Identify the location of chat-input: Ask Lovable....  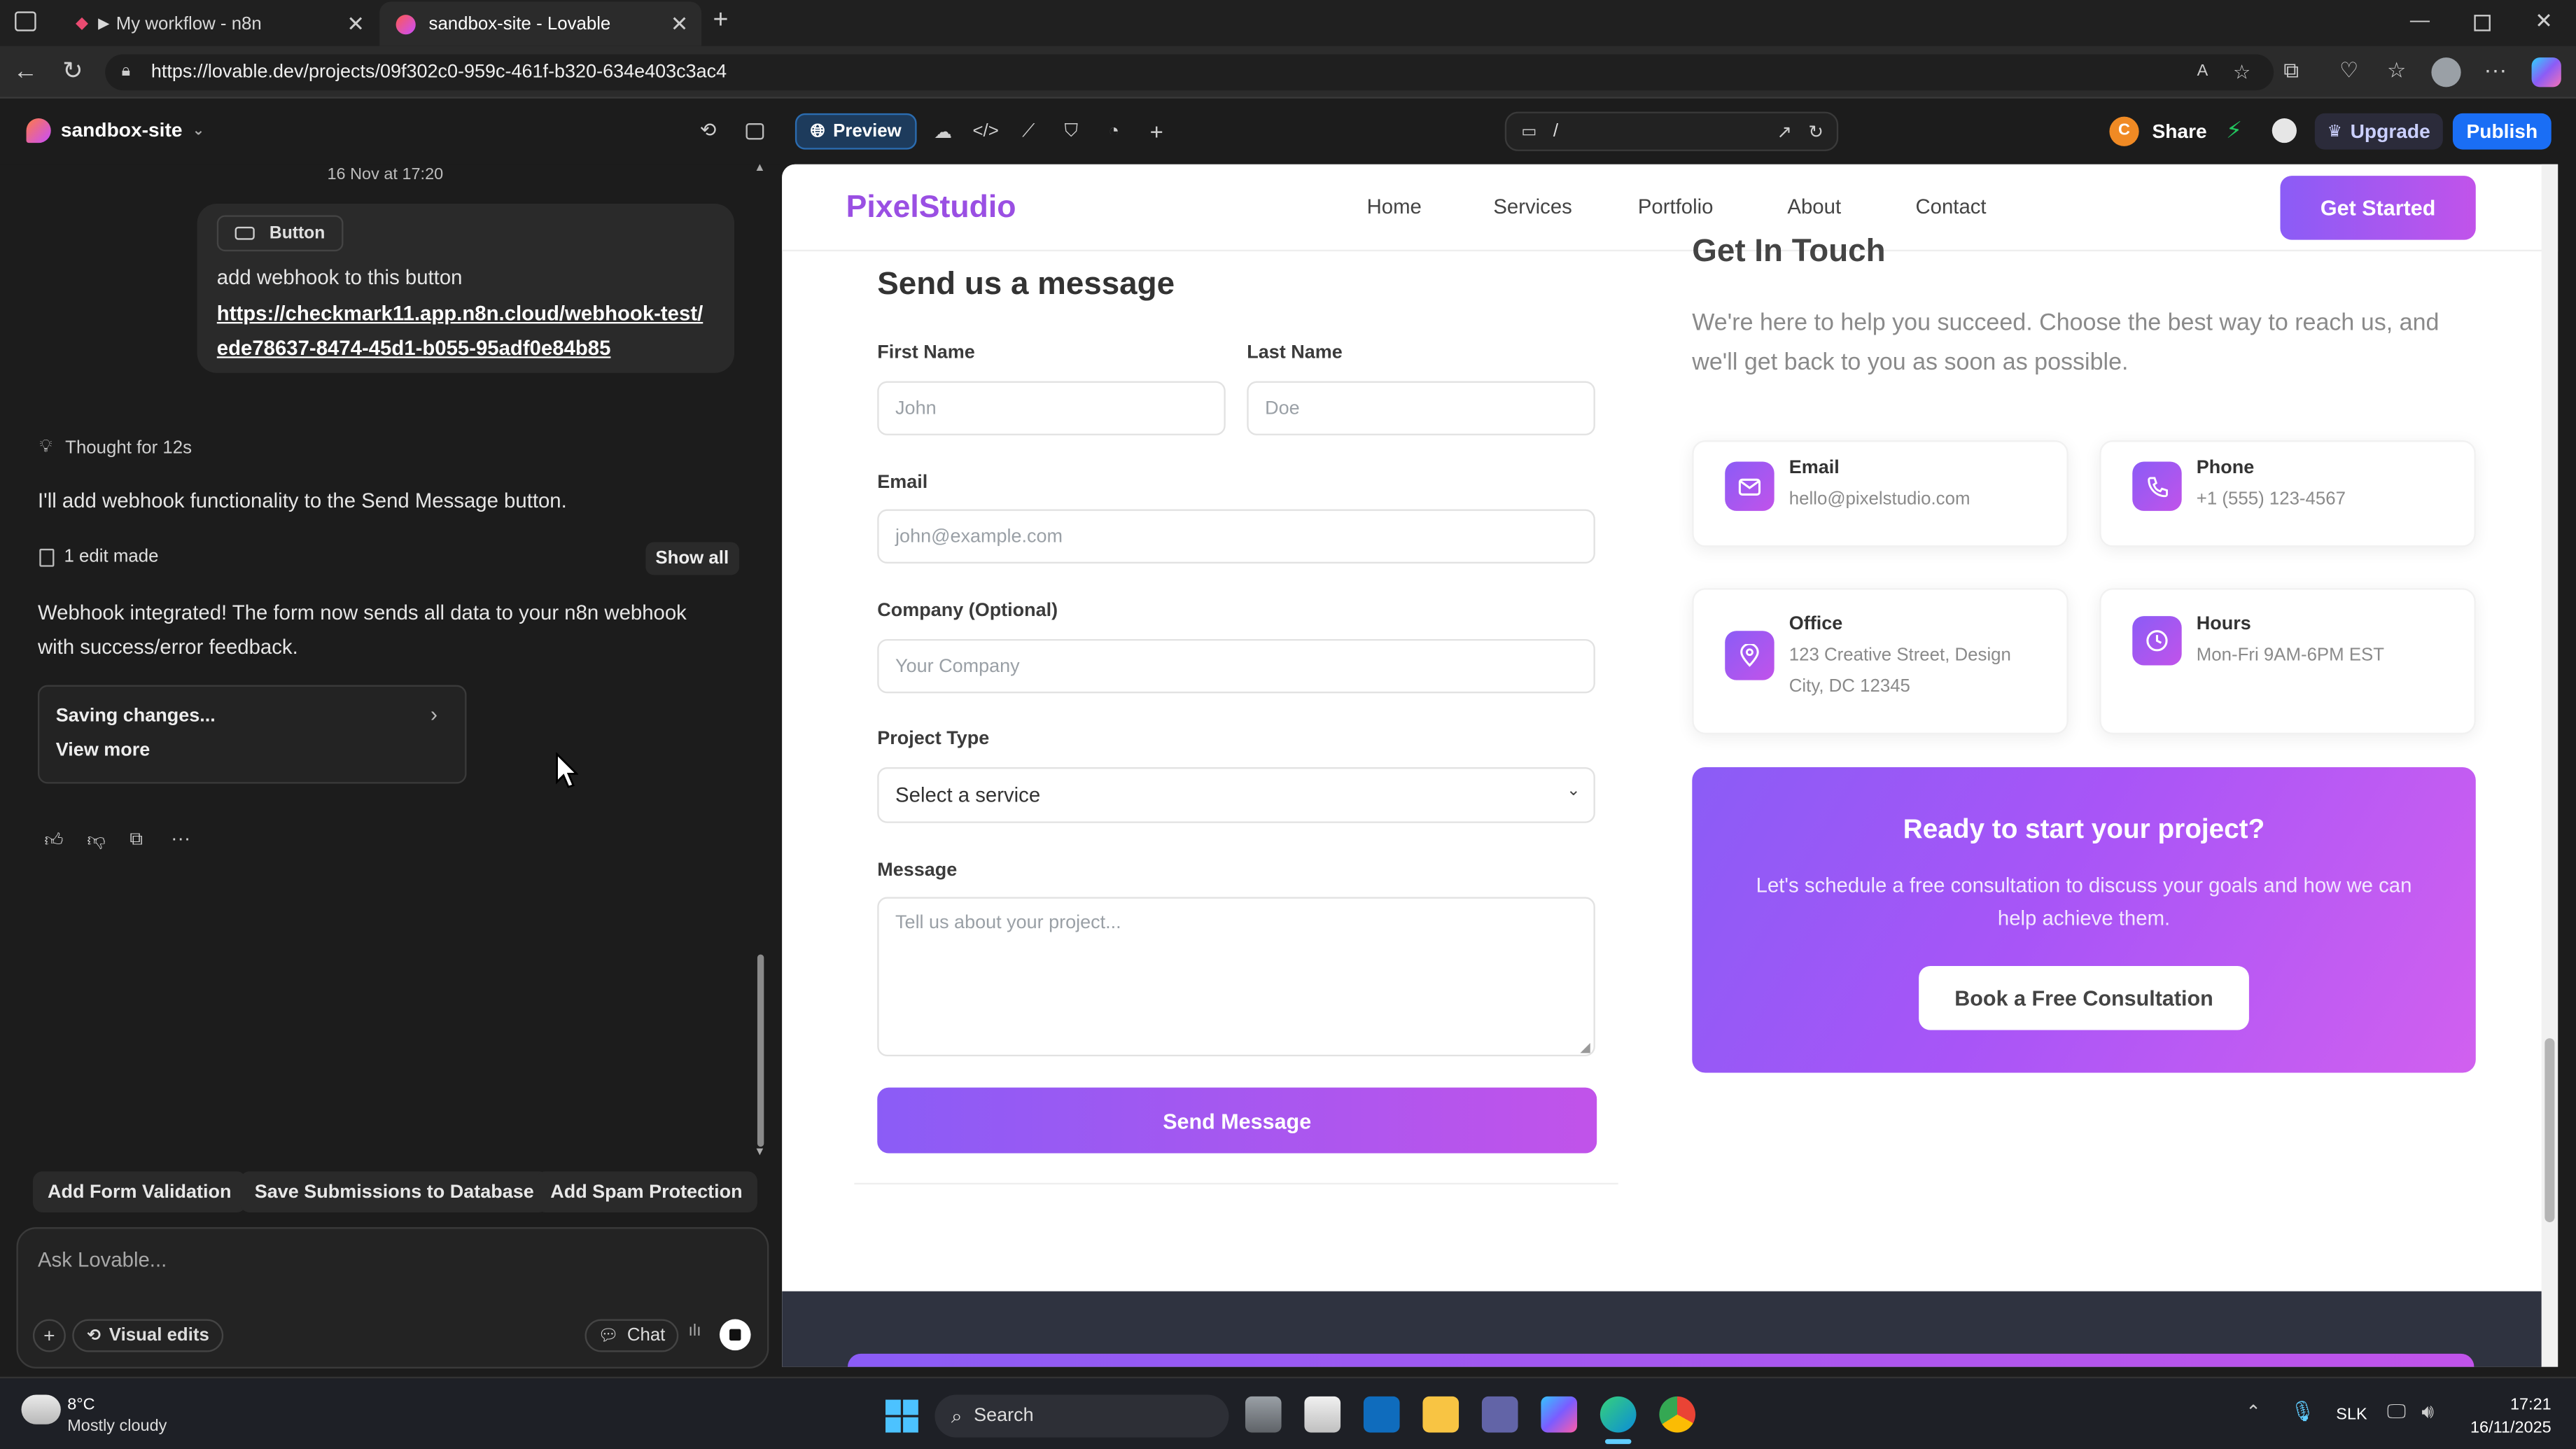
(391, 1260).